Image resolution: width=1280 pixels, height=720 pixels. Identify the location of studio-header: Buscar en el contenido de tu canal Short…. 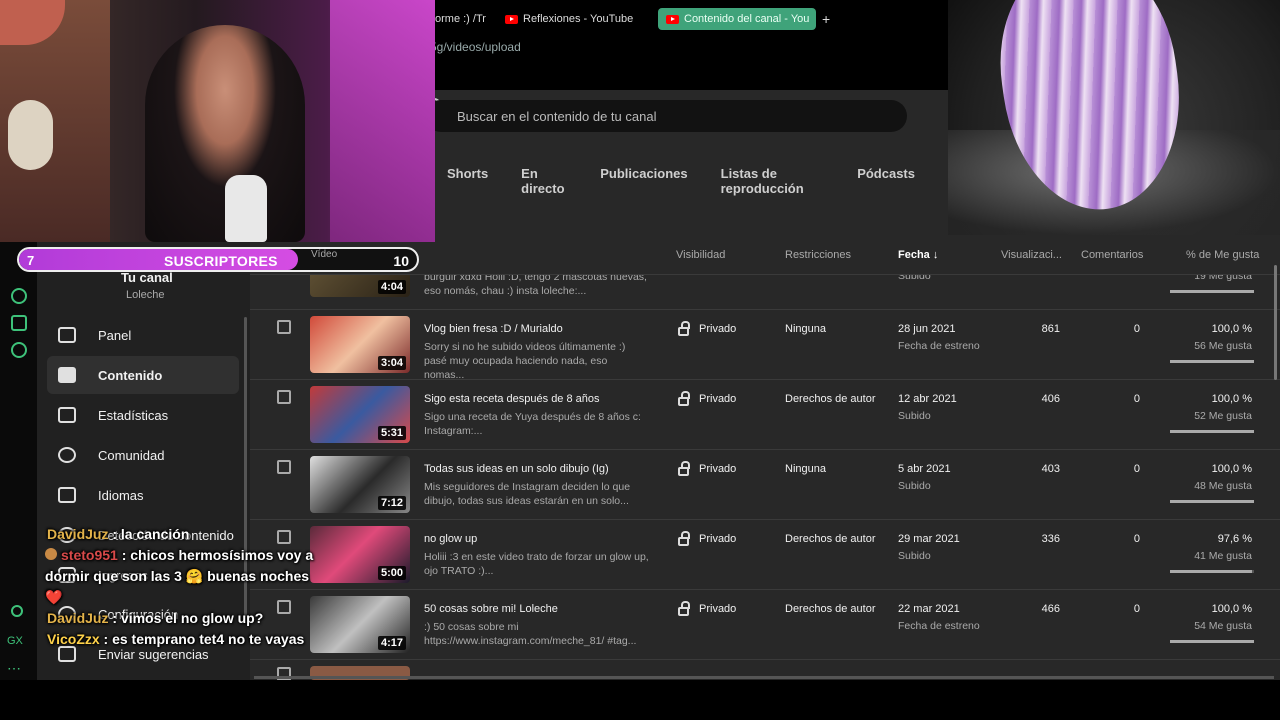
(686, 162).